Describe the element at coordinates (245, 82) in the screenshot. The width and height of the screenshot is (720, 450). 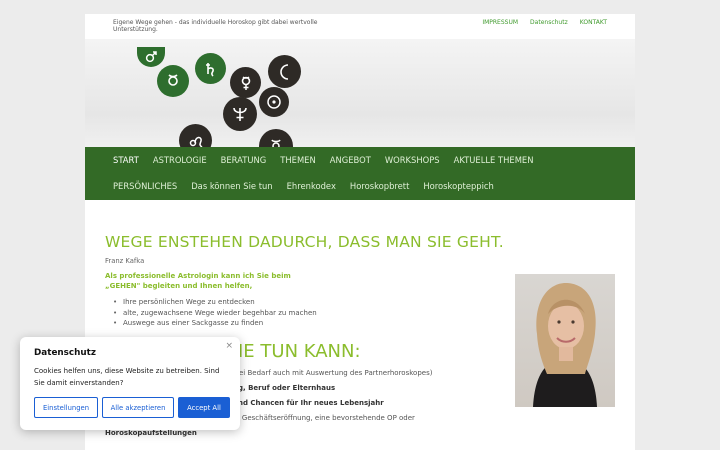
I see `venus-symbol-icon` at that location.